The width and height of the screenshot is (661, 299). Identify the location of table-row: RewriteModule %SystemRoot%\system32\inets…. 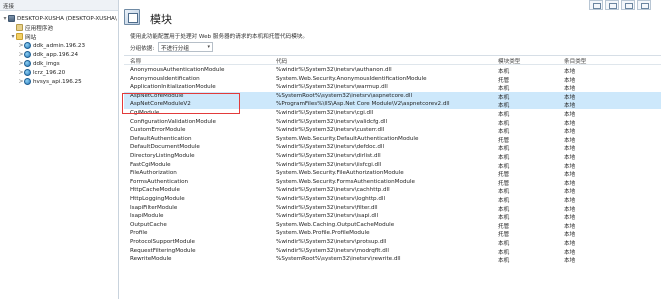
(392, 259).